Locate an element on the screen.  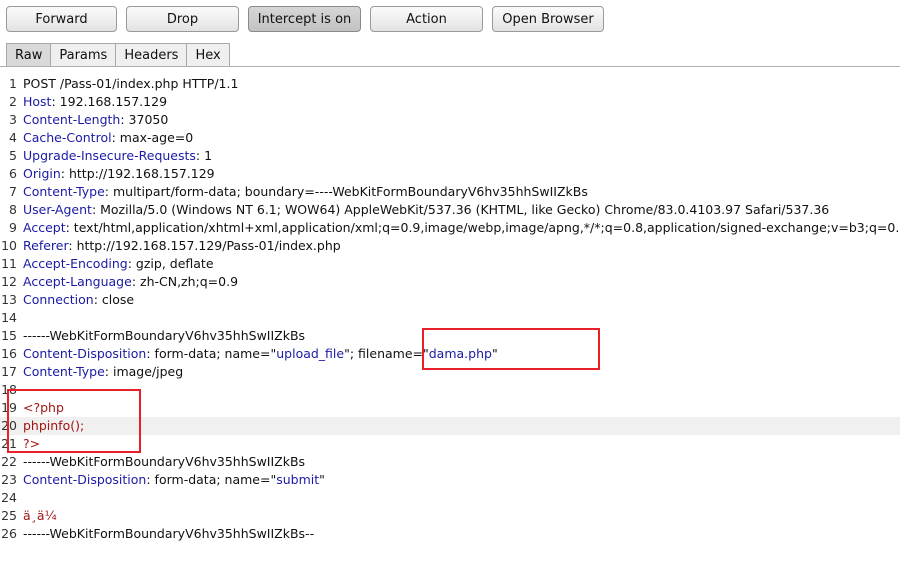
header-name: Content-Length is located at coordinates (72, 119).